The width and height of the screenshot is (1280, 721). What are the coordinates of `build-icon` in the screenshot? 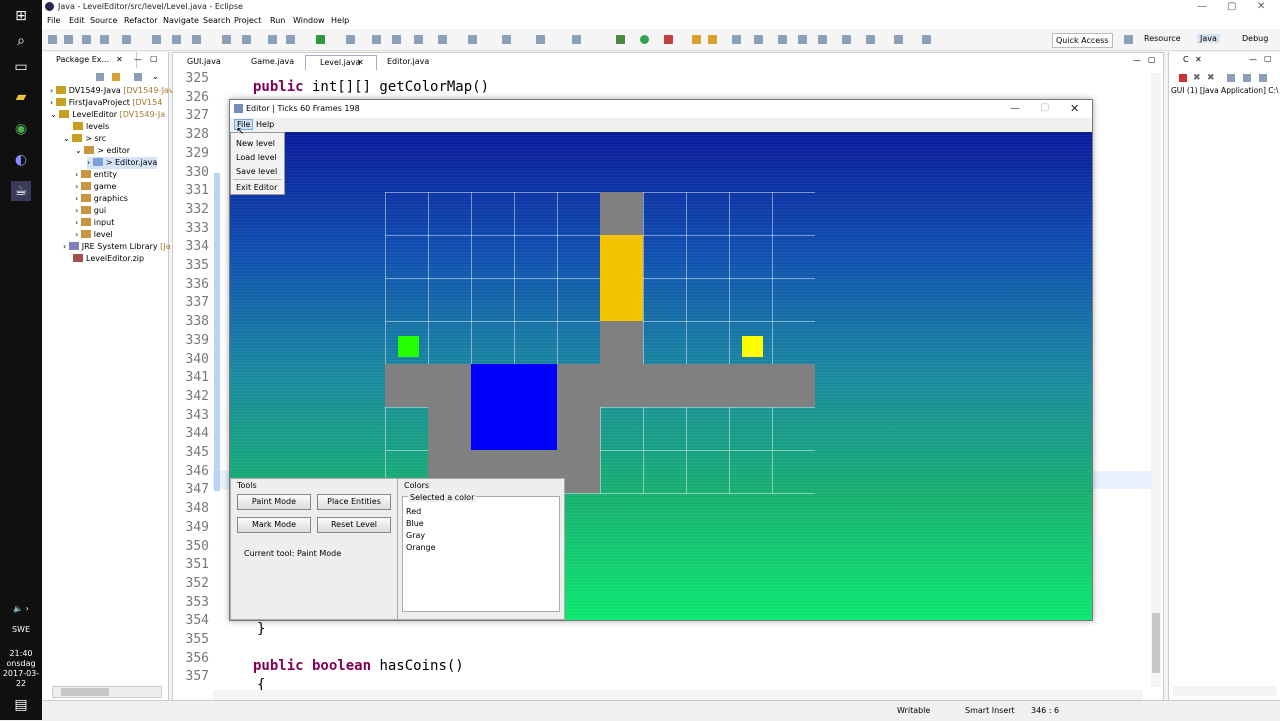 It's located at (350, 39).